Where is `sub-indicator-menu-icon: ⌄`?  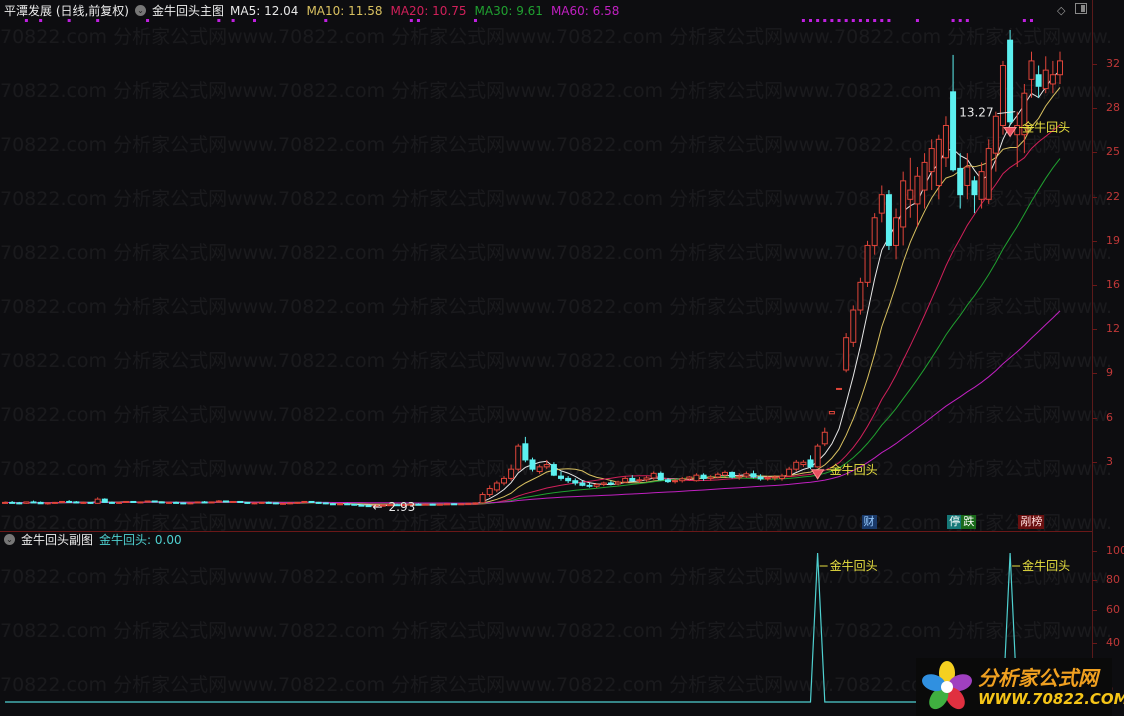
sub-indicator-menu-icon: ⌄ is located at coordinates (9, 539).